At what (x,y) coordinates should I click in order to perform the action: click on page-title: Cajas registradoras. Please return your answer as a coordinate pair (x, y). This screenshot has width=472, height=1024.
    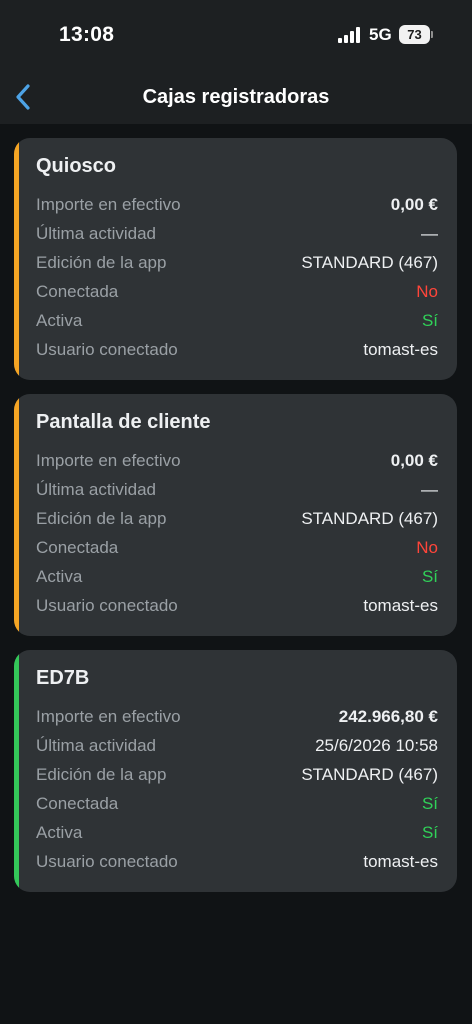
    Looking at the image, I should click on (236, 97).